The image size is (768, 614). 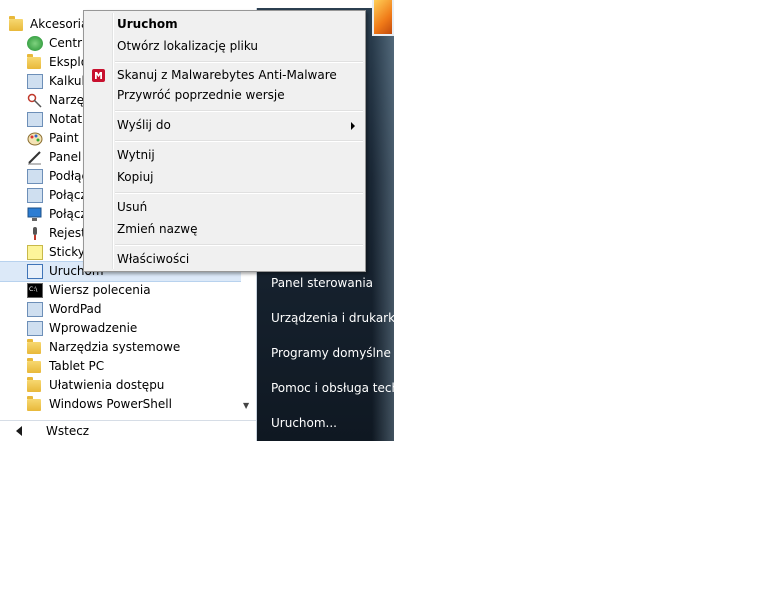 I want to click on menu-item-rename: Zmień nazwę, so click(x=157, y=229).